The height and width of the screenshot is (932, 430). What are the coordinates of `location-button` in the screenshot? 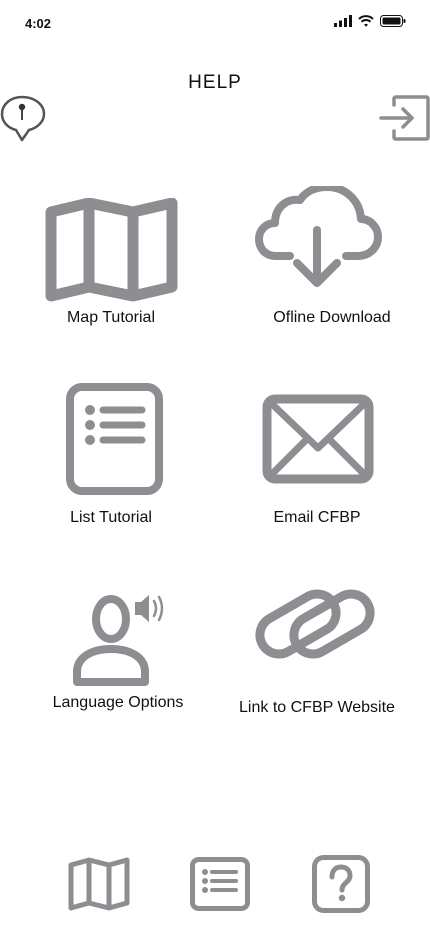 It's located at (23, 119).